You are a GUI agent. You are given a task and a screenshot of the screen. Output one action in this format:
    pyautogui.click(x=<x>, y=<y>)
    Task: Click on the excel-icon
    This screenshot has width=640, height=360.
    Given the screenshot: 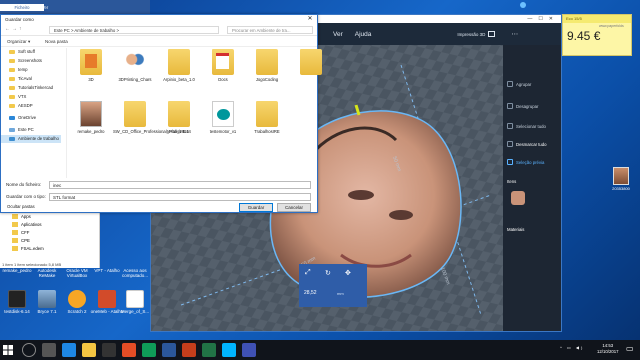 What is the action you would take?
    pyautogui.click(x=209, y=350)
    